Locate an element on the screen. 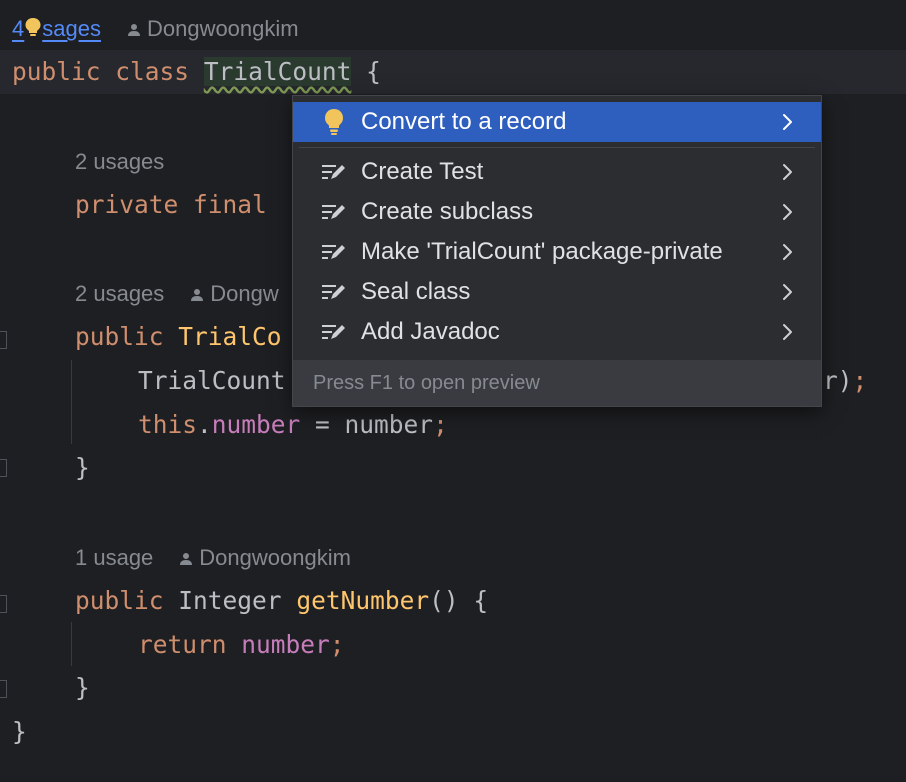 The width and height of the screenshot is (906, 782). class-close-brace: } is located at coordinates (19, 731).